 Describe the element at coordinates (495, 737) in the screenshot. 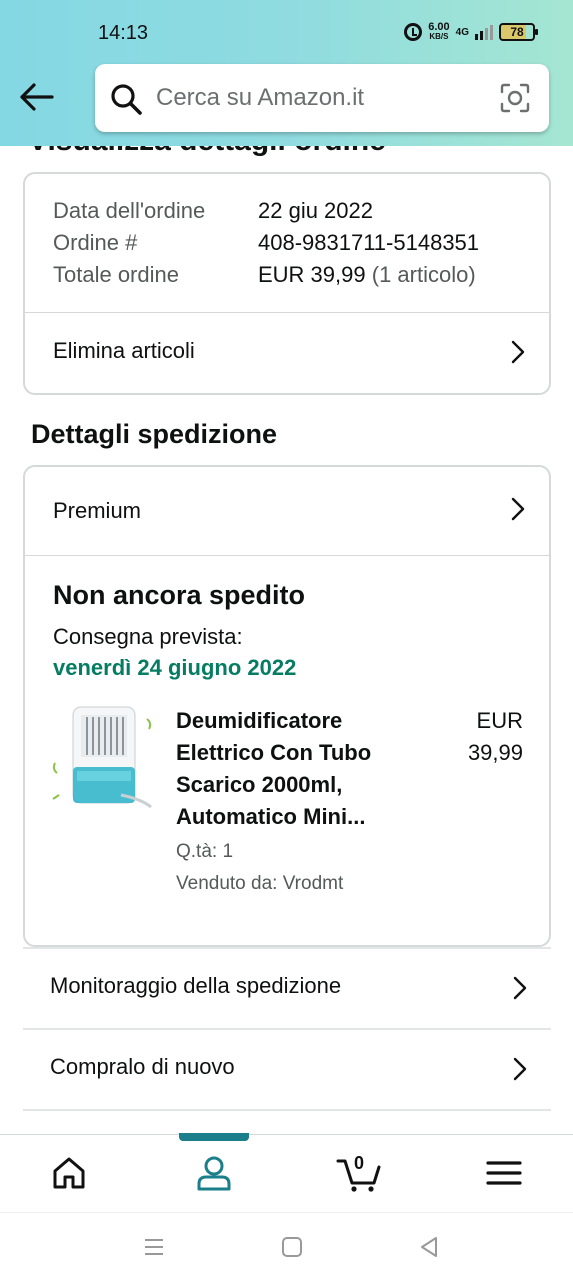

I see `product-price: EUR 39,99` at that location.